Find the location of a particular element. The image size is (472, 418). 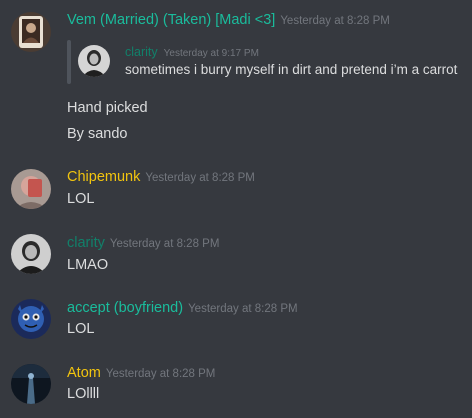

author-name: clarity is located at coordinates (86, 243).